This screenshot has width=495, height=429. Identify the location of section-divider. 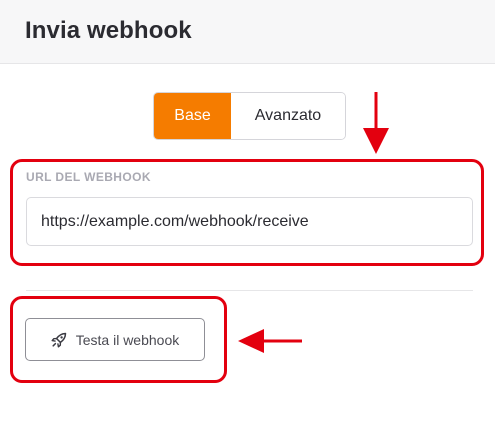
(249, 290).